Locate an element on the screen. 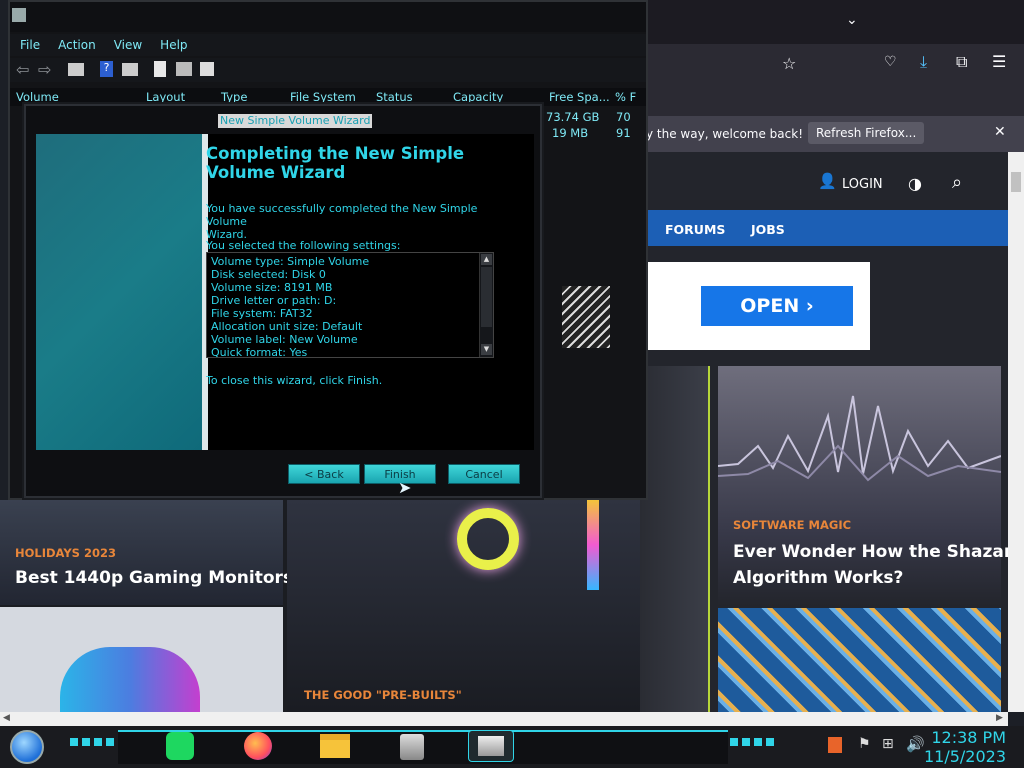 The image size is (1024, 768). settings-scrollbar: ▲ ▼ is located at coordinates (486, 305).